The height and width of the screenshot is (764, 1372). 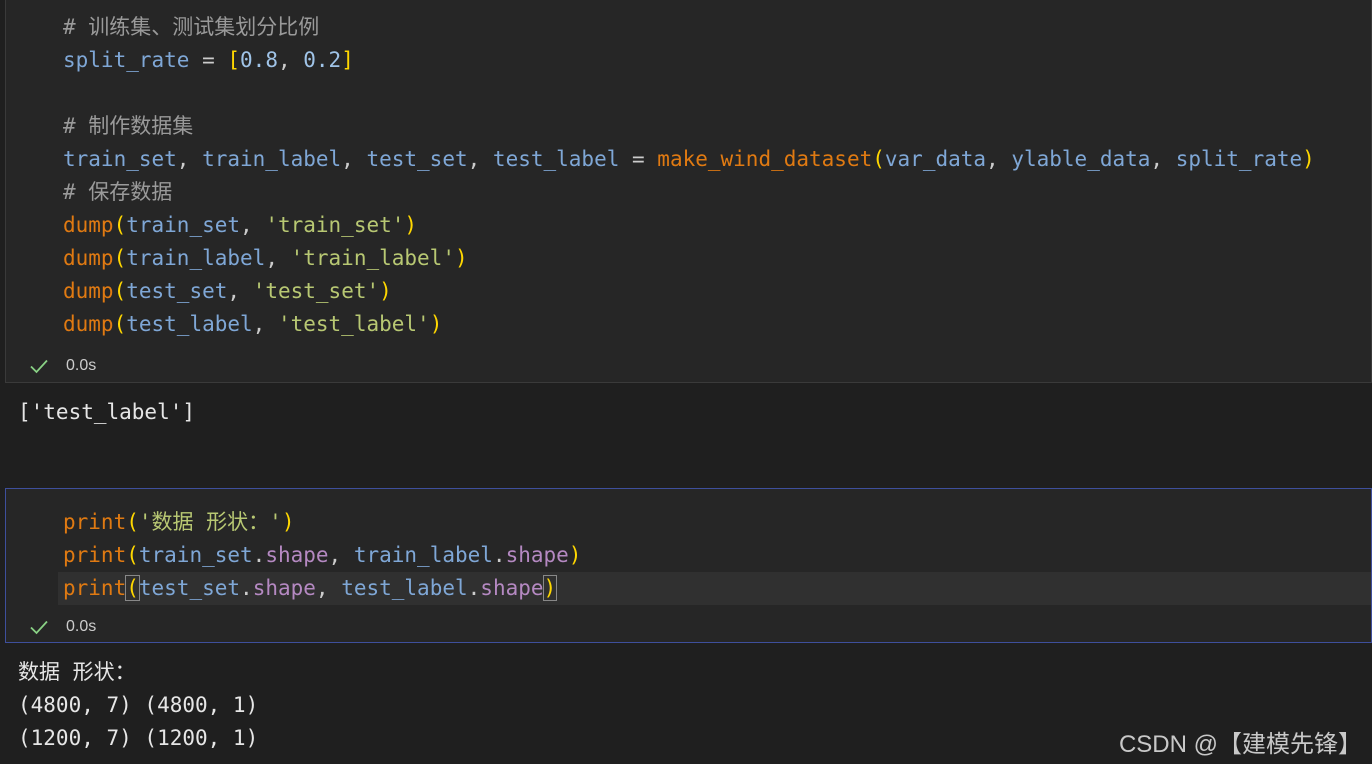 I want to click on output-line: ['test_label'], so click(x=107, y=412).